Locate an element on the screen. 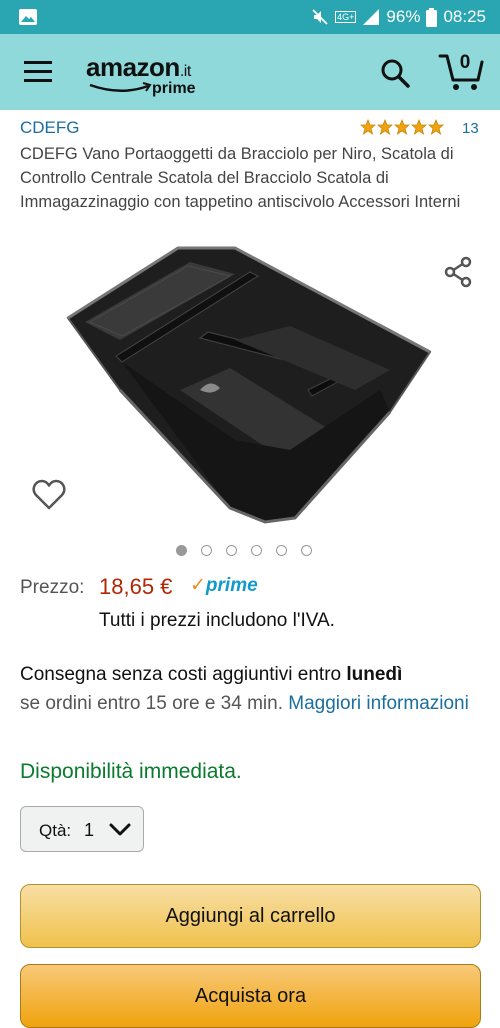 This screenshot has height=1028, width=500. buy-now-button: Acquista ora is located at coordinates (250, 996).